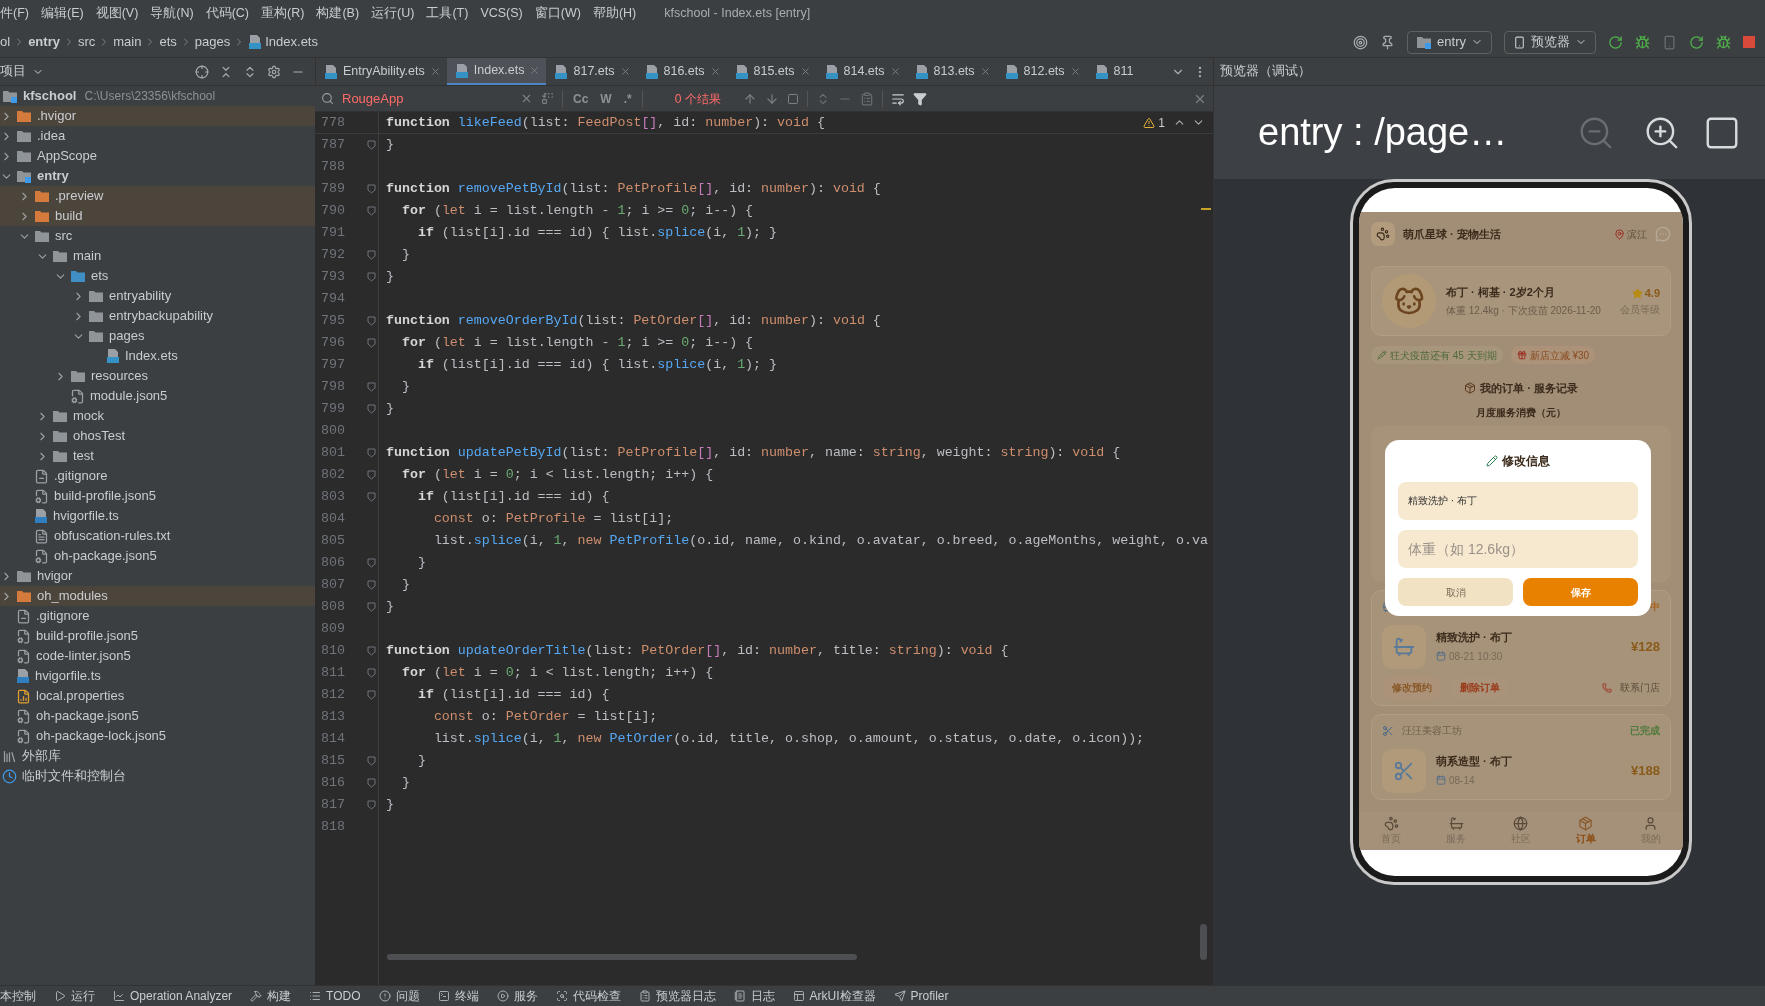  I want to click on refresh-icon, so click(1615, 42).